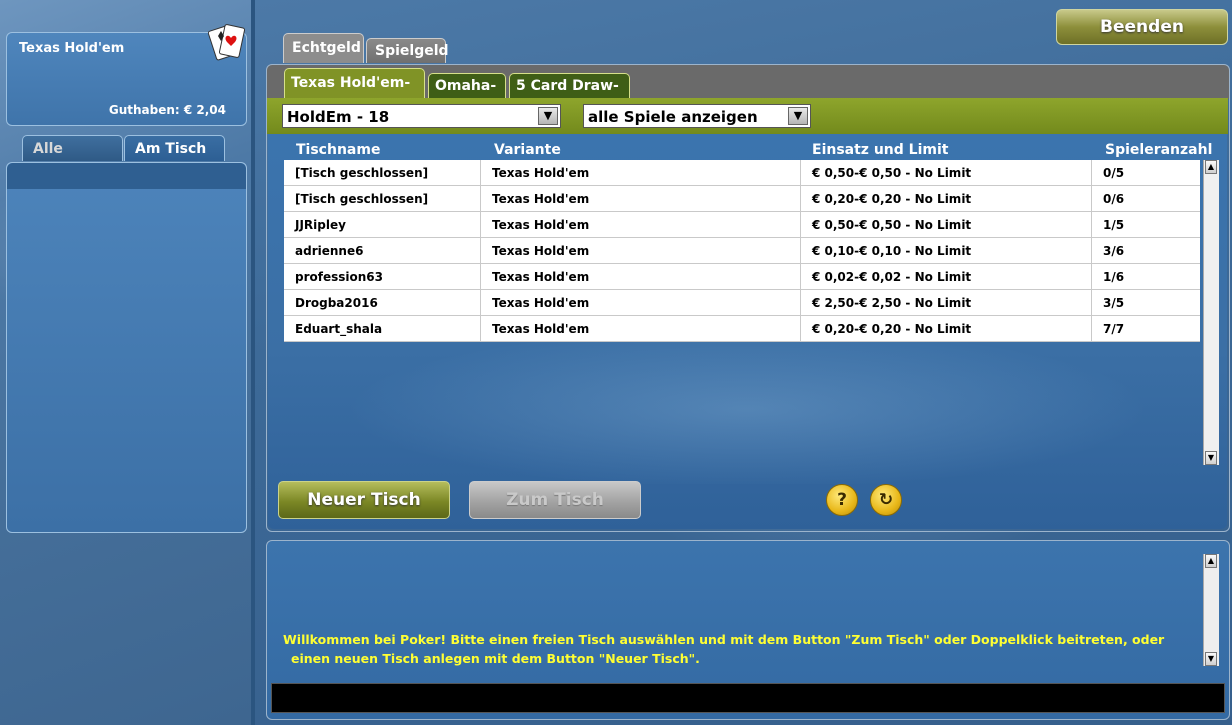 Image resolution: width=1232 pixels, height=725 pixels. What do you see at coordinates (946, 276) in the screenshot?
I see `cell-stakes: € 0,02-€ 0,02 - No Limit` at bounding box center [946, 276].